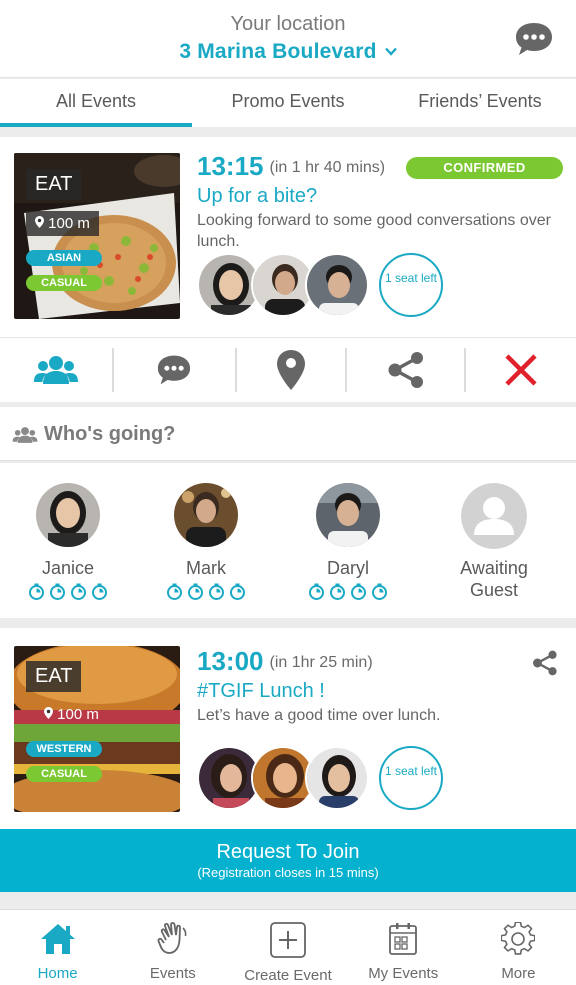 The height and width of the screenshot is (985, 576). I want to click on attendee-name: Awaiting Guest, so click(494, 579).